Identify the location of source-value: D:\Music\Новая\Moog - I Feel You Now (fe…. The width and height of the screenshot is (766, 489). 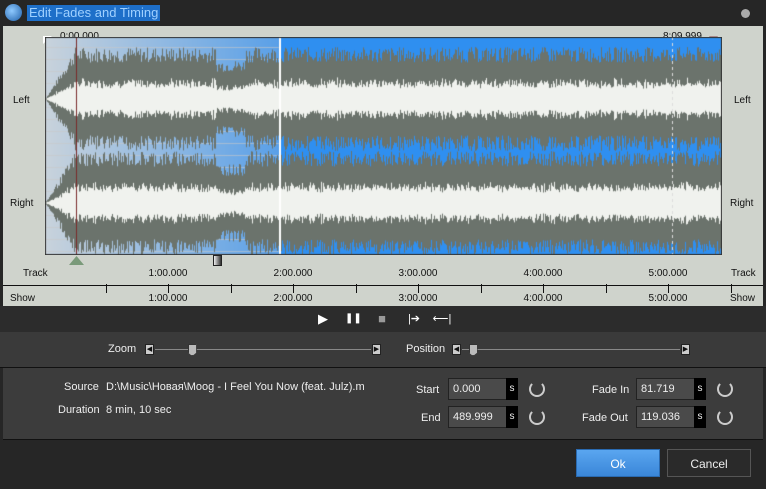
(235, 387).